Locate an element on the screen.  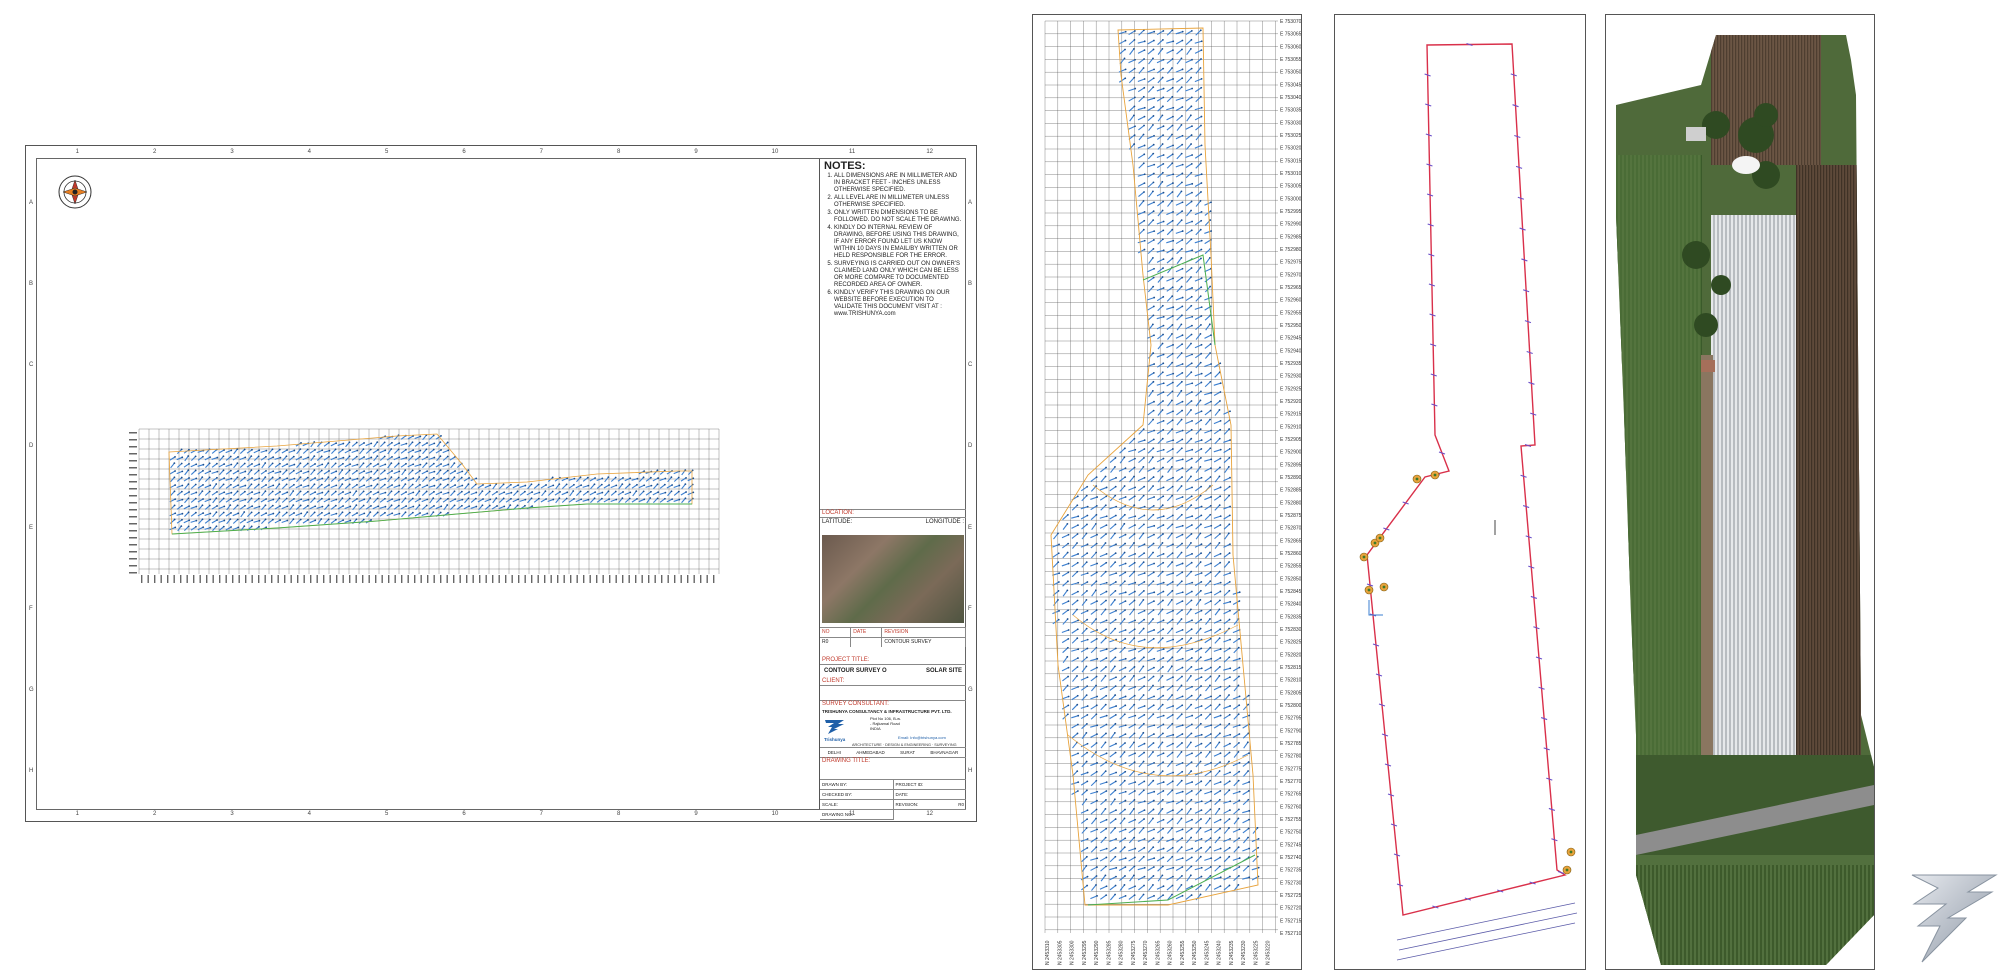
northing-label: E 752780 is located at coordinates (1290, 757).